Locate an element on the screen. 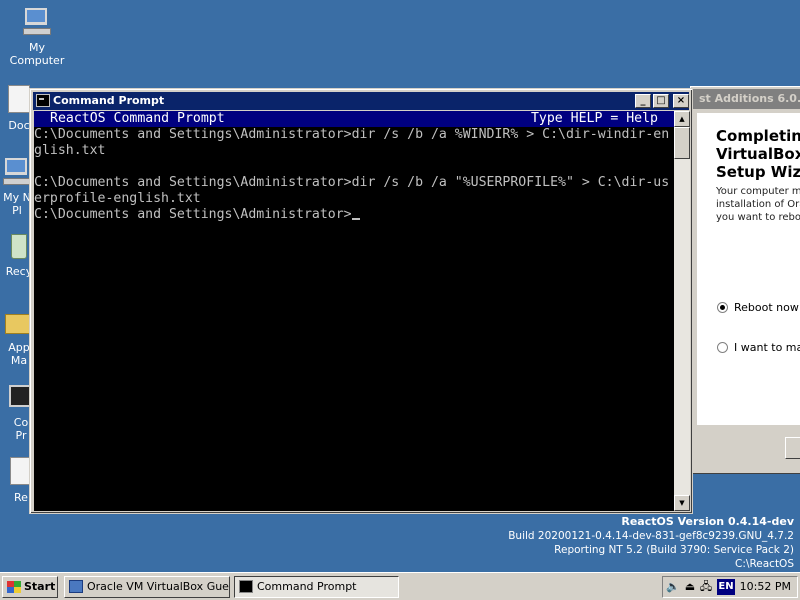 The width and height of the screenshot is (800, 600). desktop-icon-label: My Computer is located at coordinates (37, 54).